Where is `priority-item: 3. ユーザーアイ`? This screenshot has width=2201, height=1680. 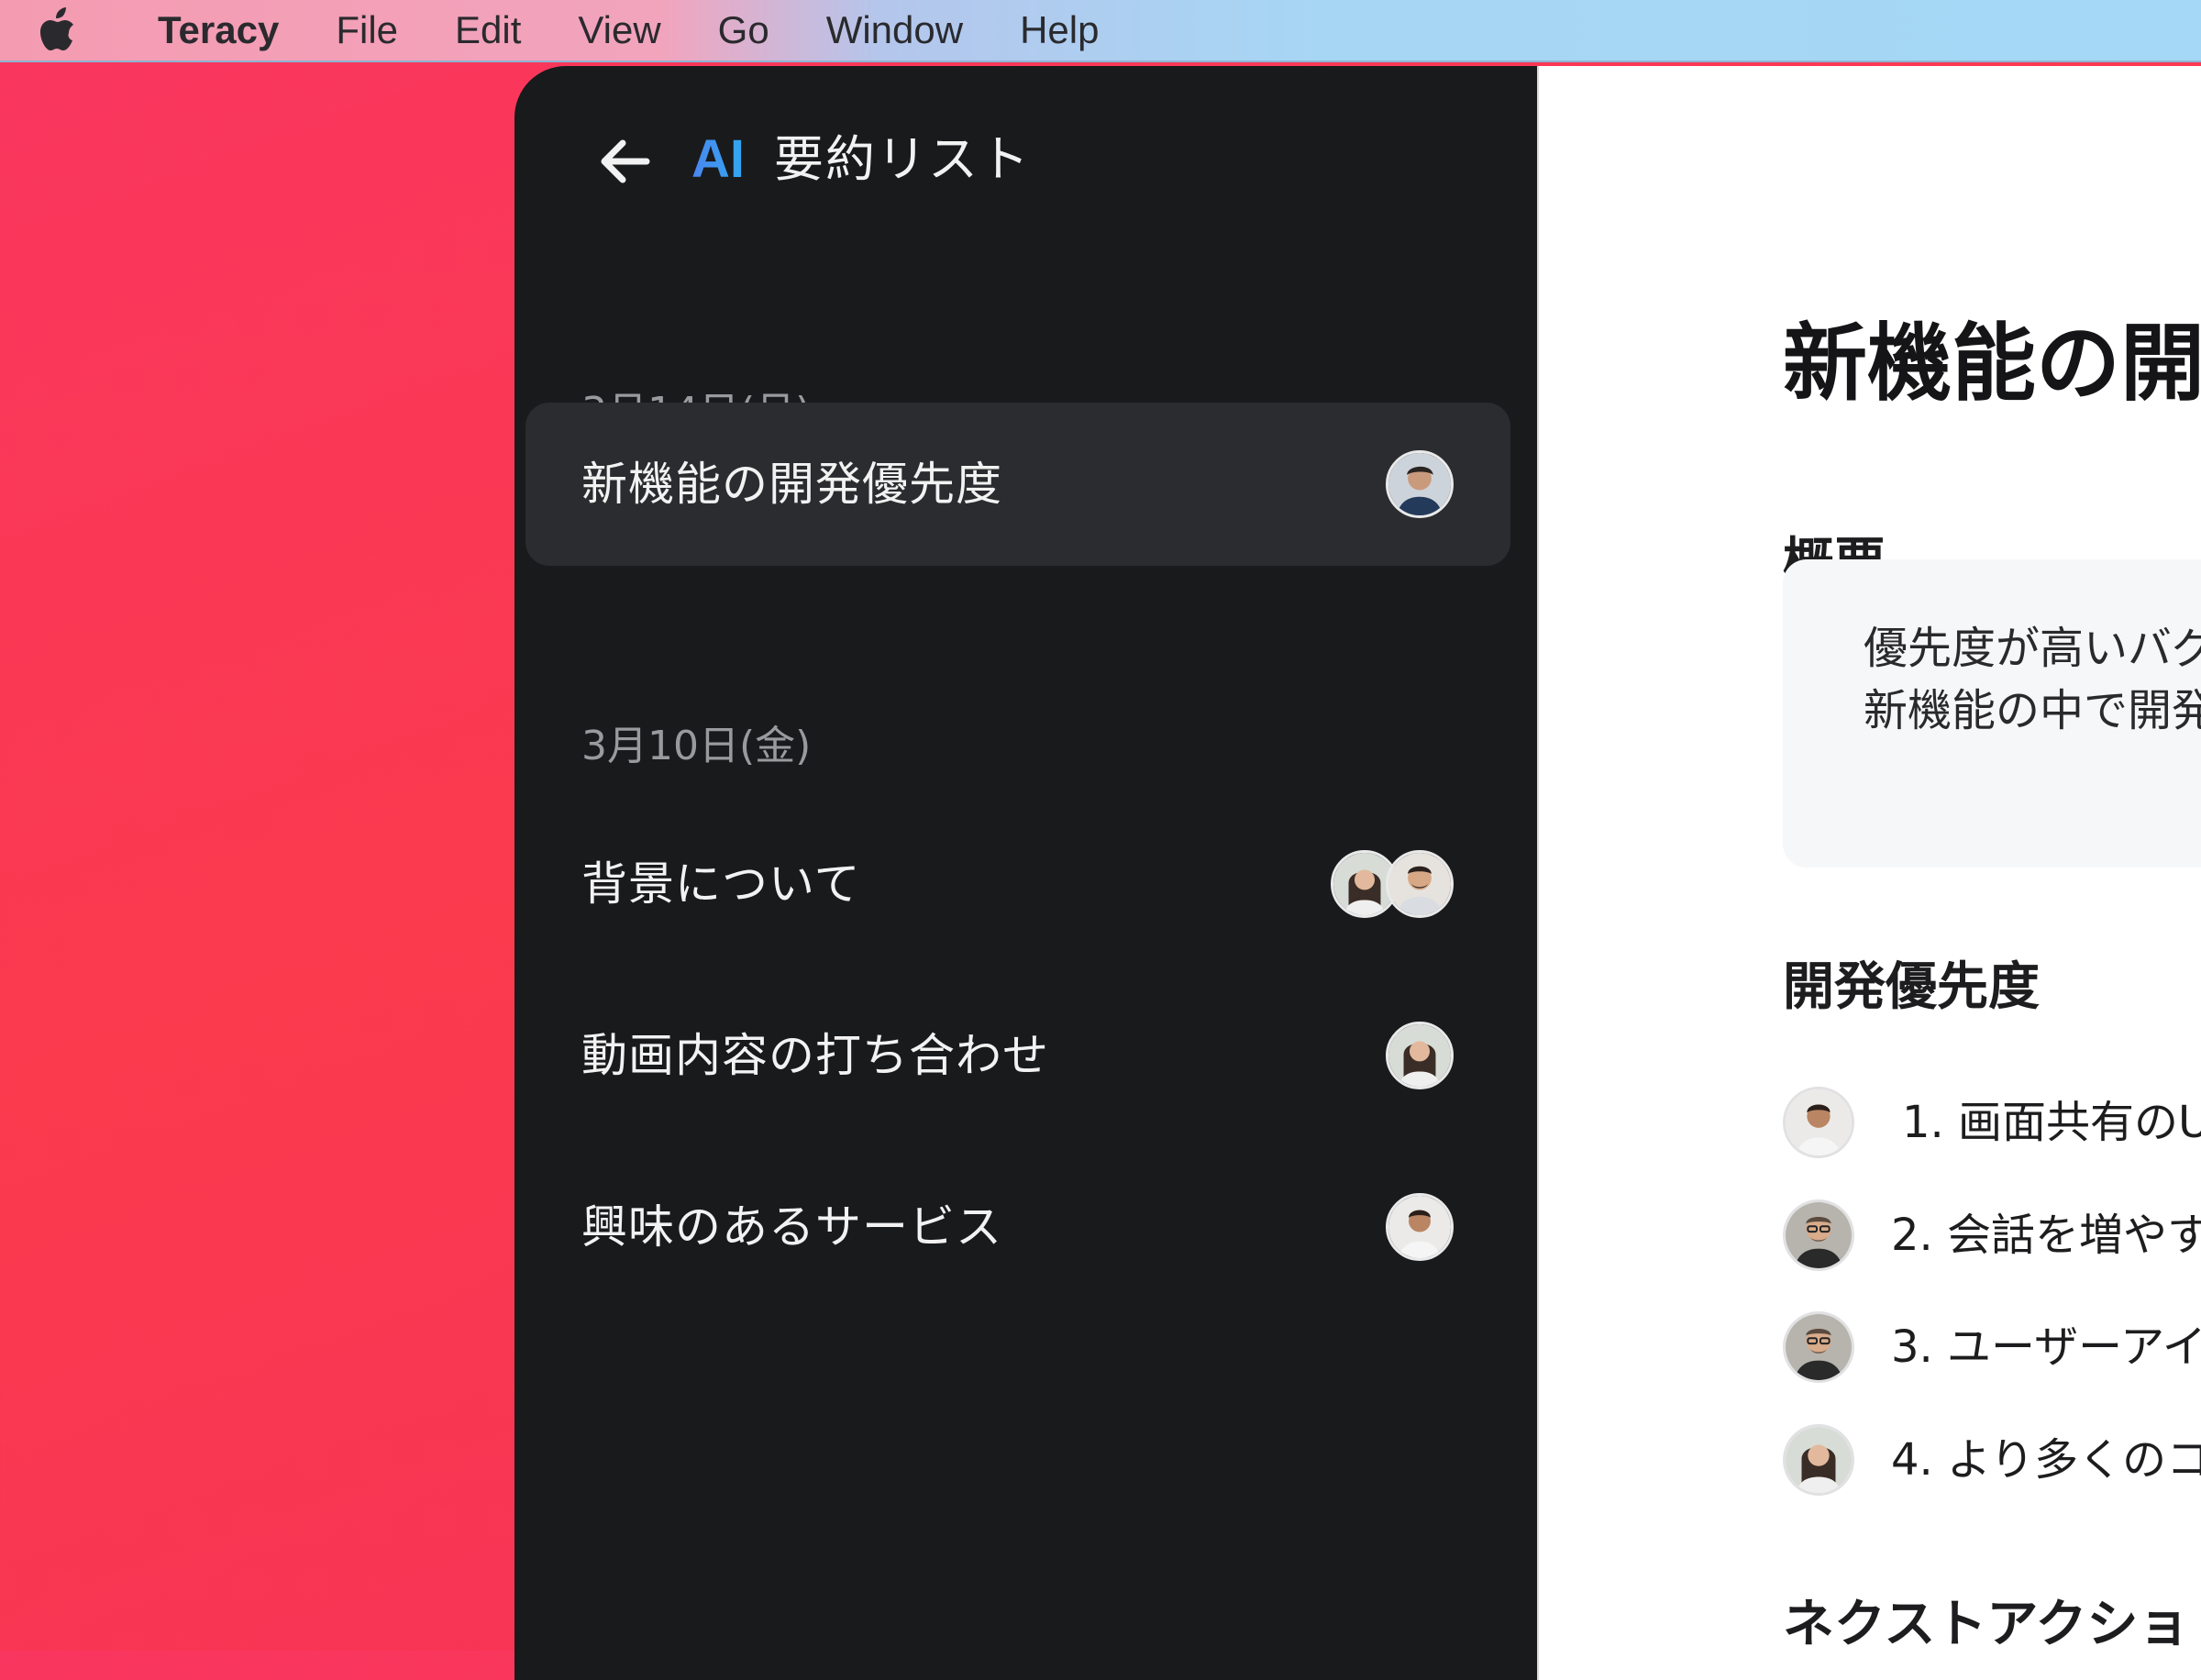 priority-item: 3. ユーザーアイ is located at coordinates (1992, 1347).